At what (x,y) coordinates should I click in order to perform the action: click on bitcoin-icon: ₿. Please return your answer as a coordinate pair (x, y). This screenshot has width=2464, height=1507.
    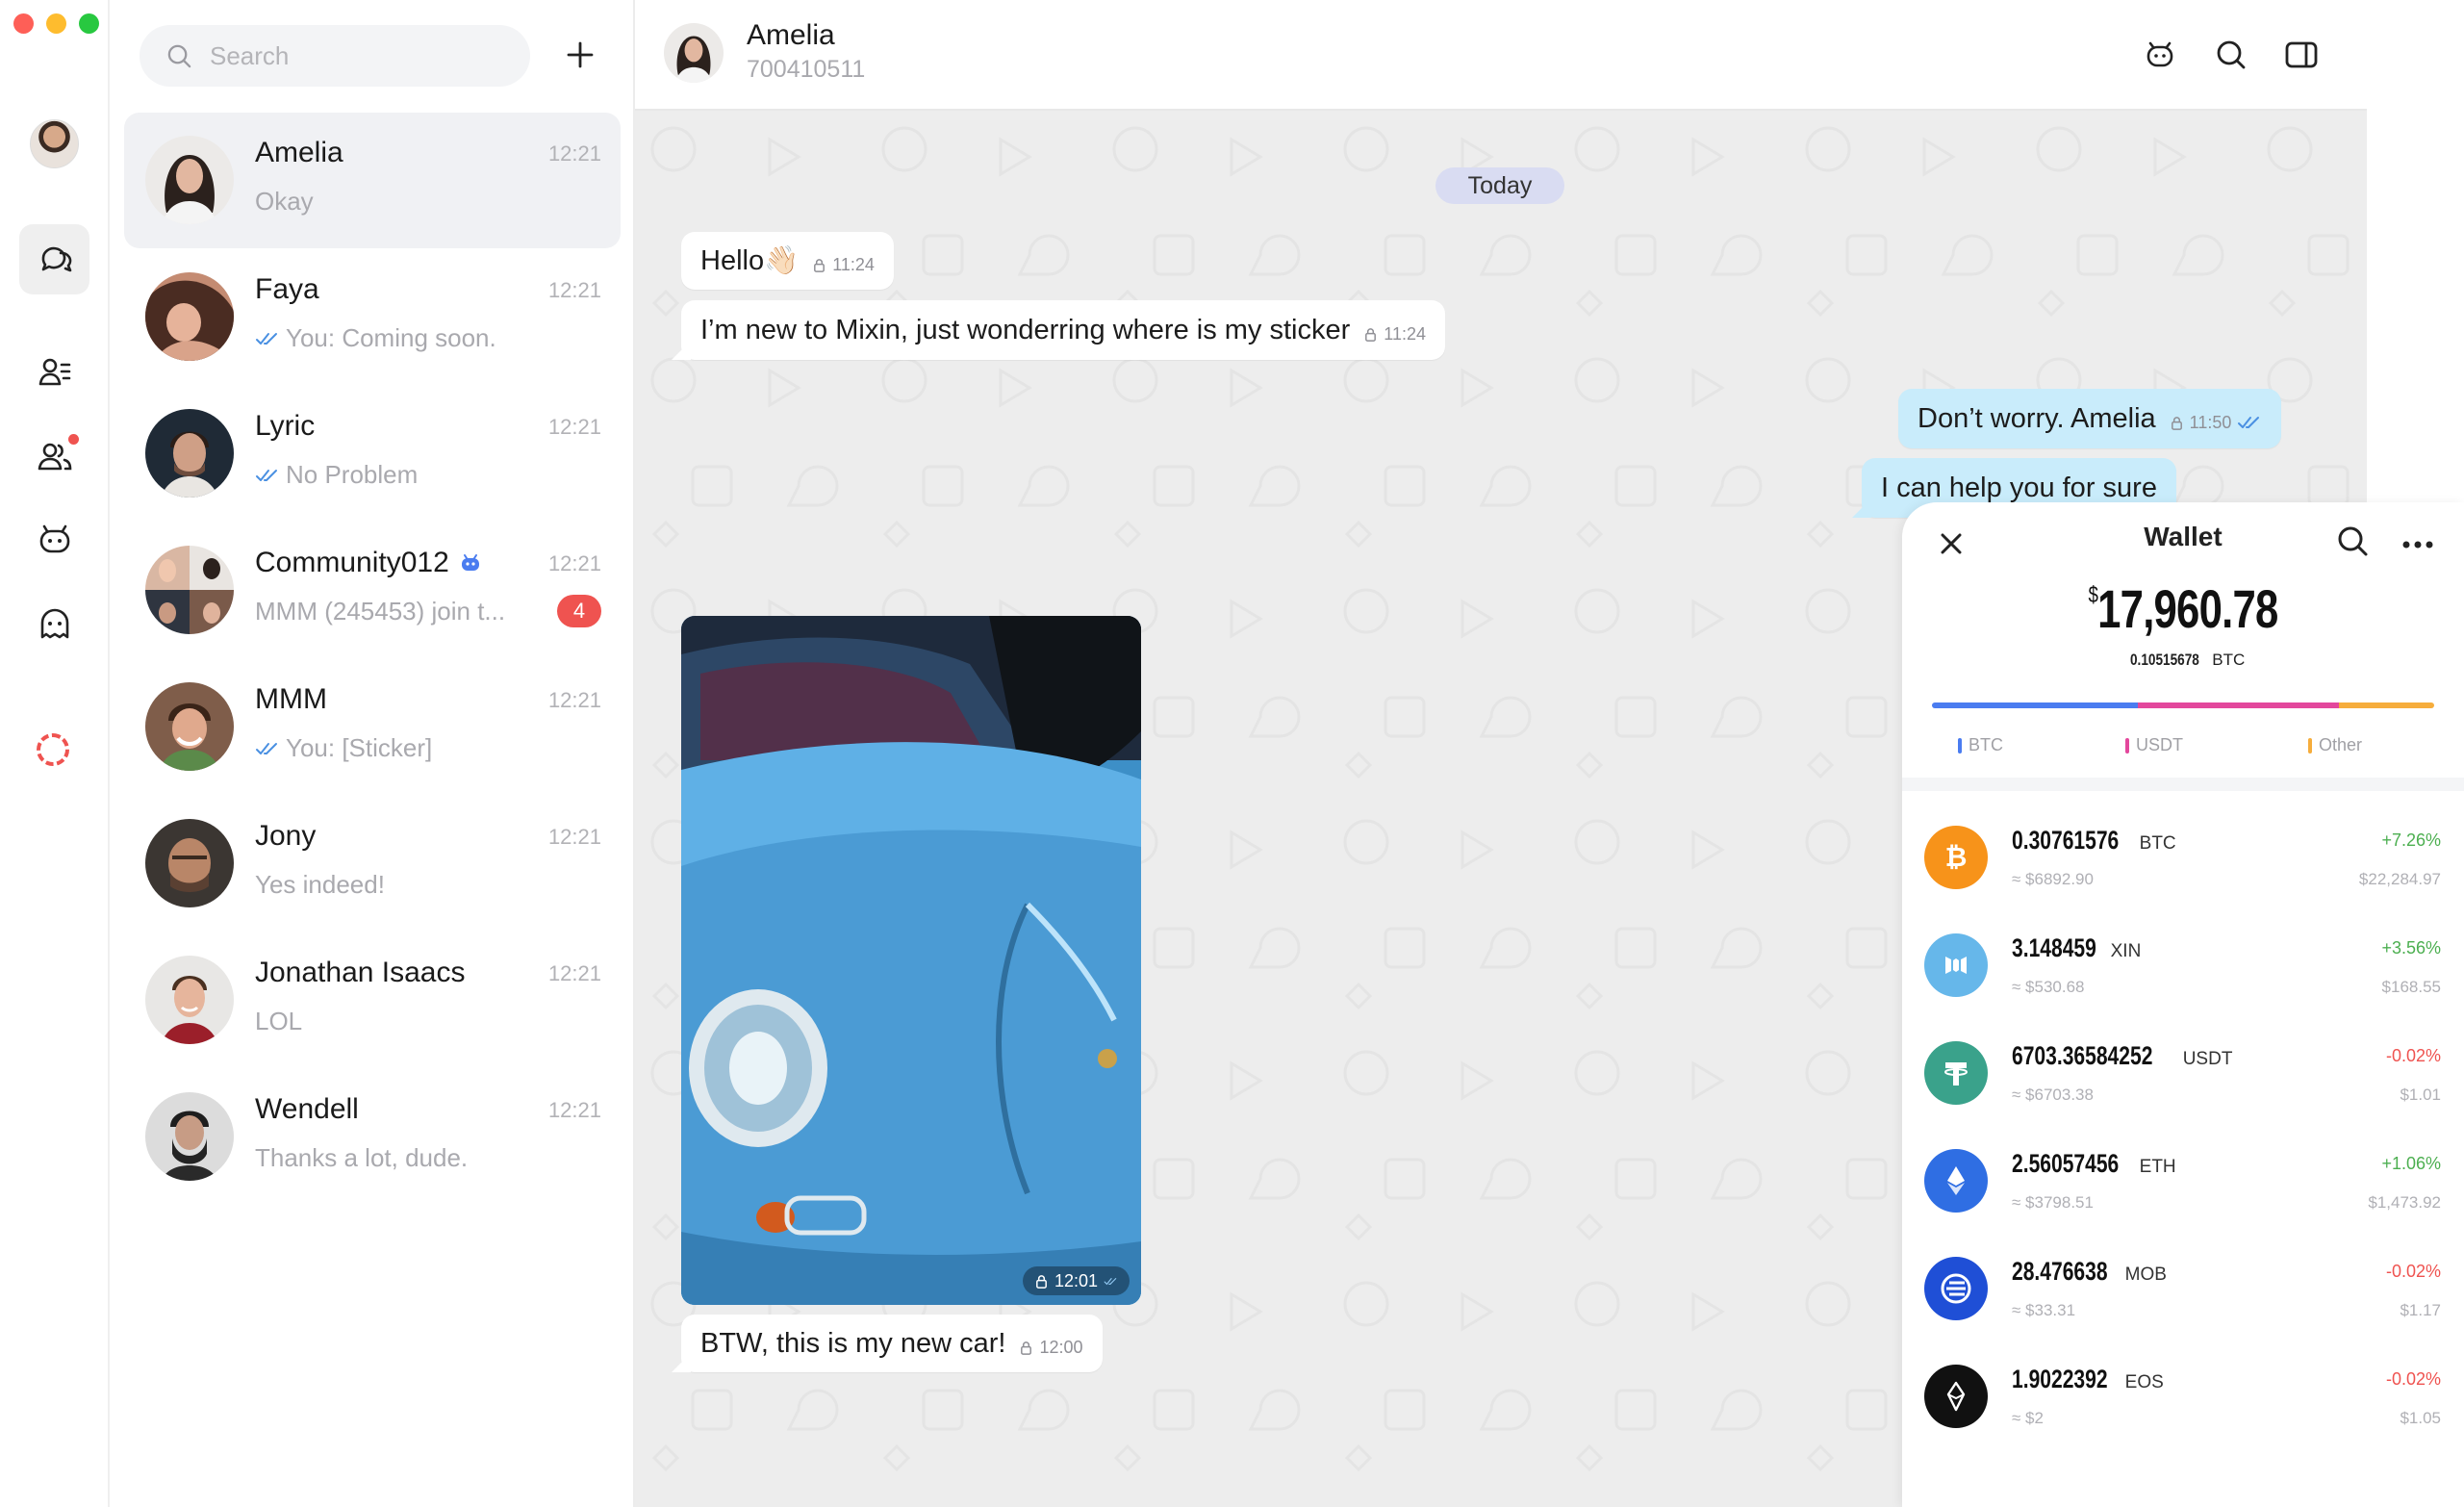
    Looking at the image, I should click on (1956, 857).